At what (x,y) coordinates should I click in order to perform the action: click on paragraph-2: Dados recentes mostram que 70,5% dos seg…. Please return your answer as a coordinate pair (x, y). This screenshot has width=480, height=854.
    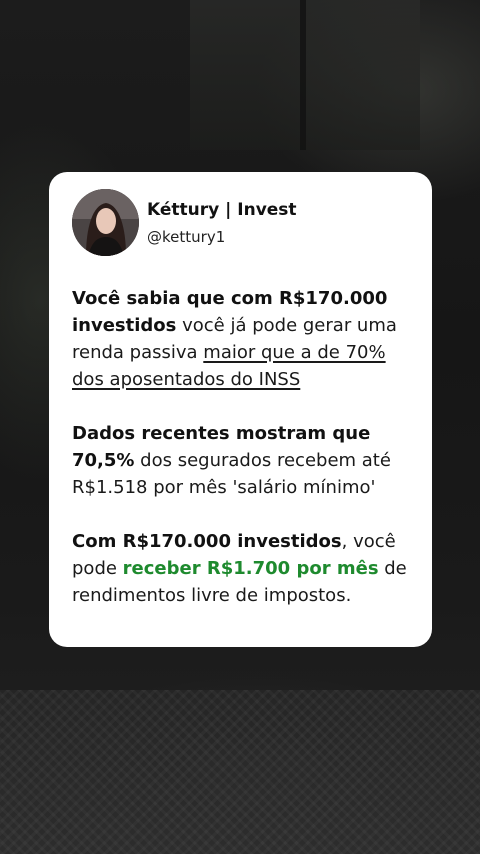
    Looking at the image, I should click on (244, 460).